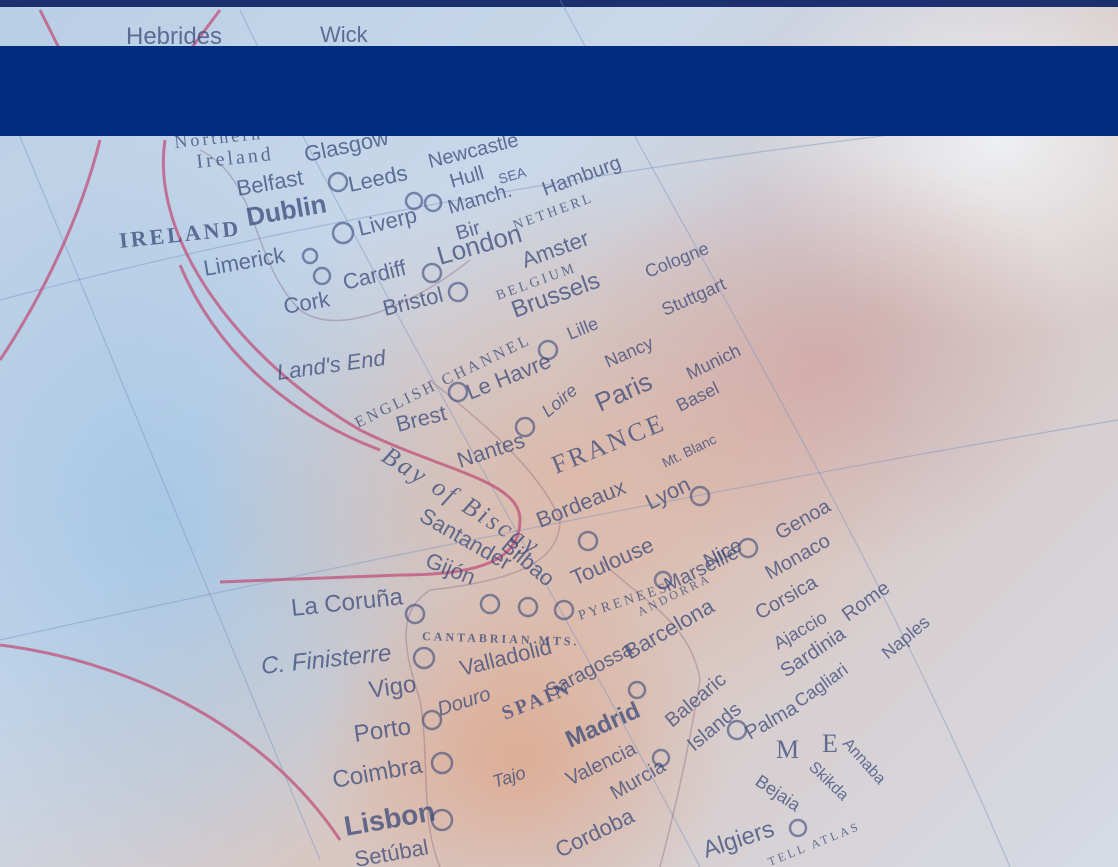  Describe the element at coordinates (559, 91) in the screenshot. I see `header-banner` at that location.